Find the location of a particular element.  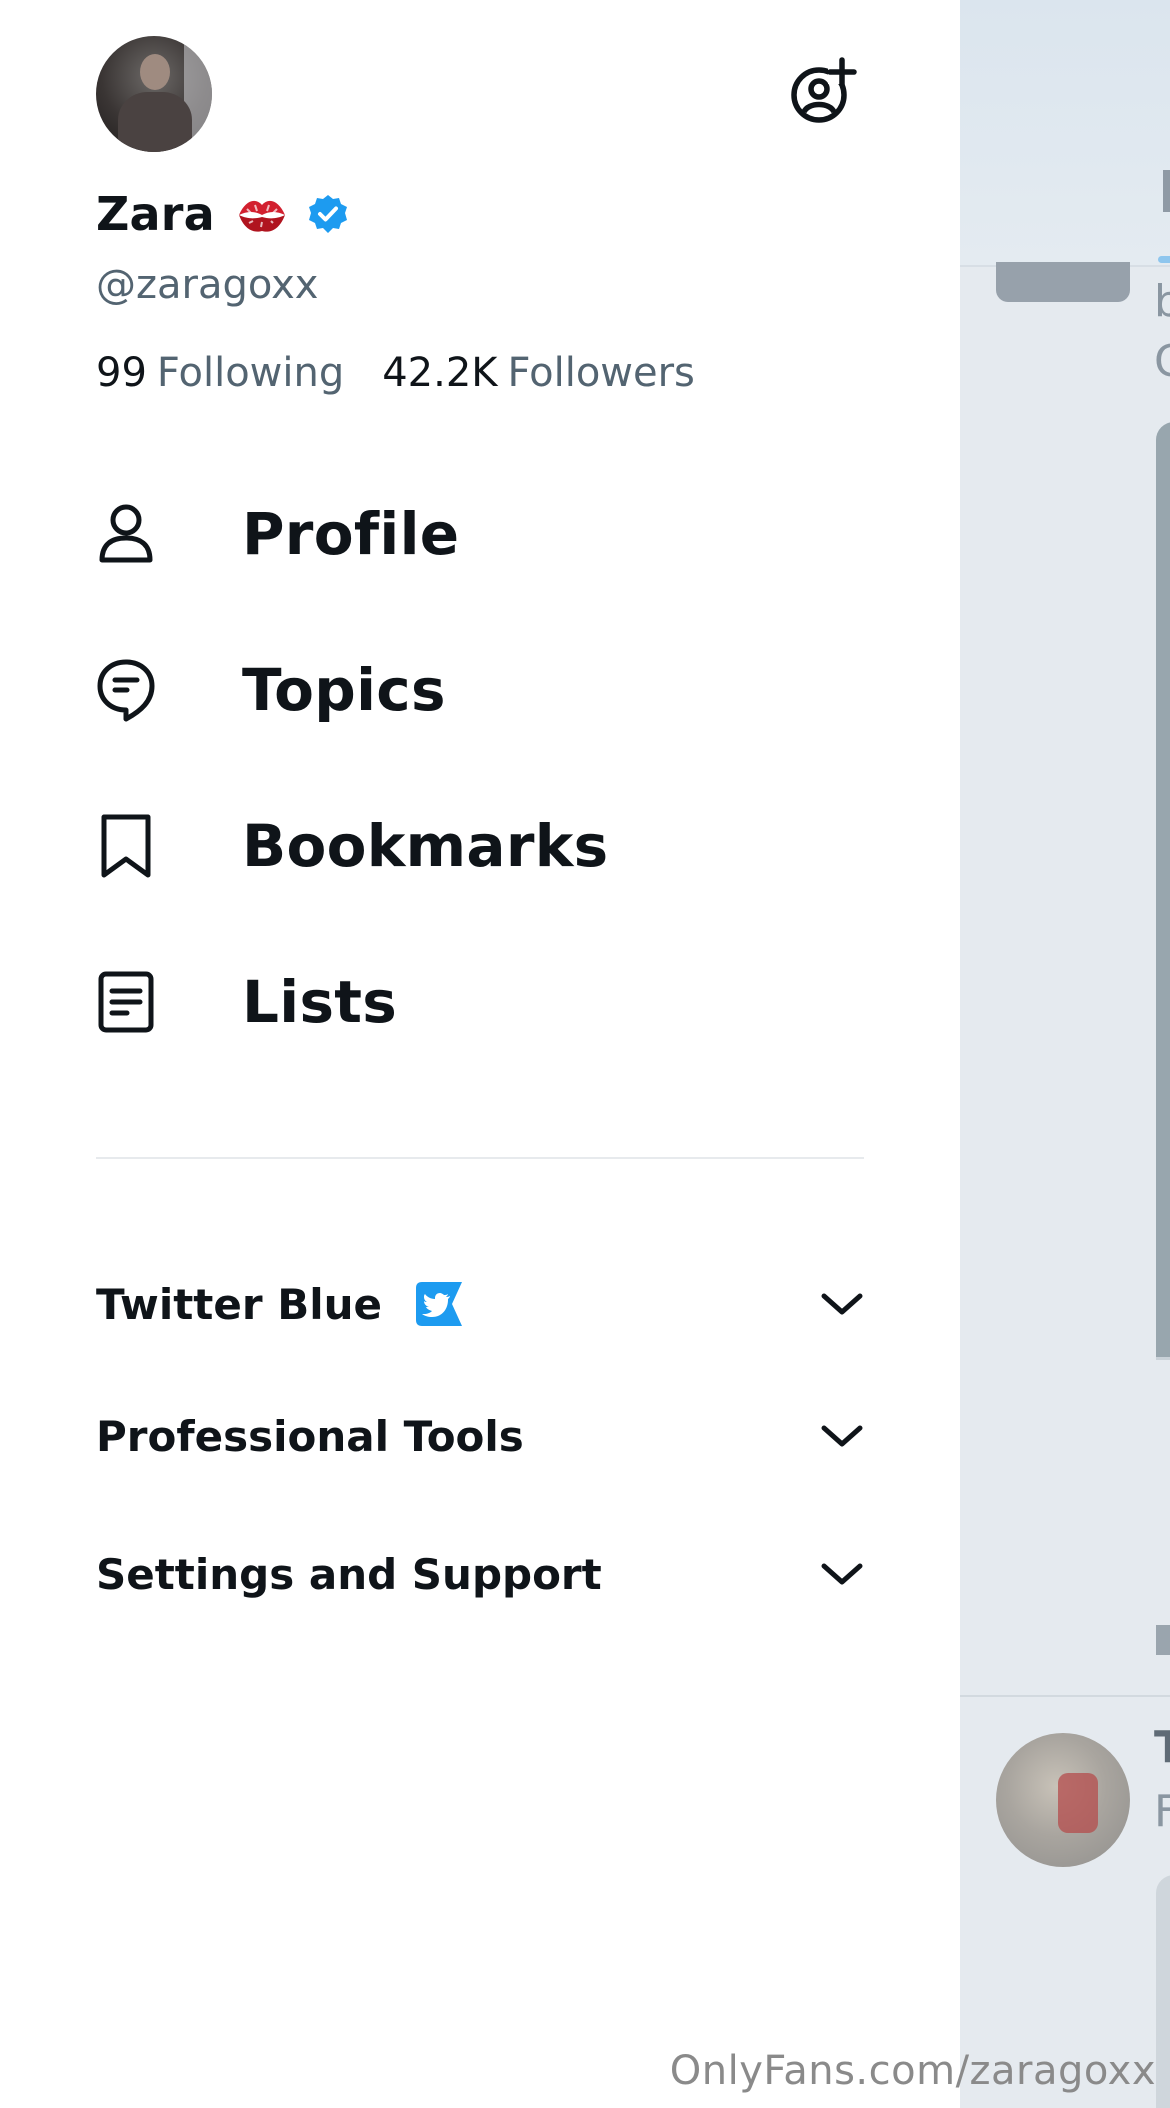

section-settings-and-support: Settings and Support is located at coordinates (480, 1574).